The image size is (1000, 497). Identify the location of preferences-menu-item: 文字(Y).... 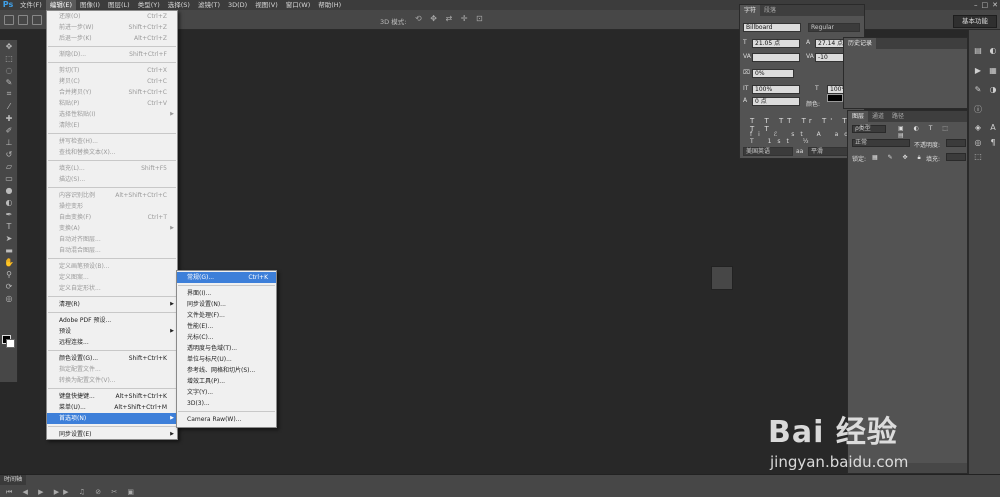
(226, 392).